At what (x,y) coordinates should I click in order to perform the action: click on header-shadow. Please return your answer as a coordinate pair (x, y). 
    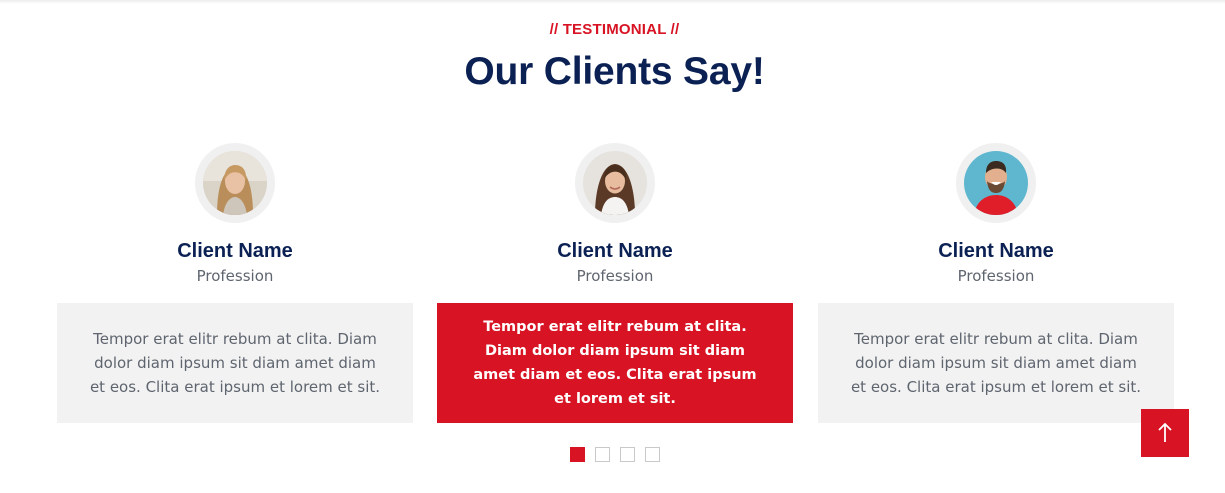
    Looking at the image, I should click on (612, 2).